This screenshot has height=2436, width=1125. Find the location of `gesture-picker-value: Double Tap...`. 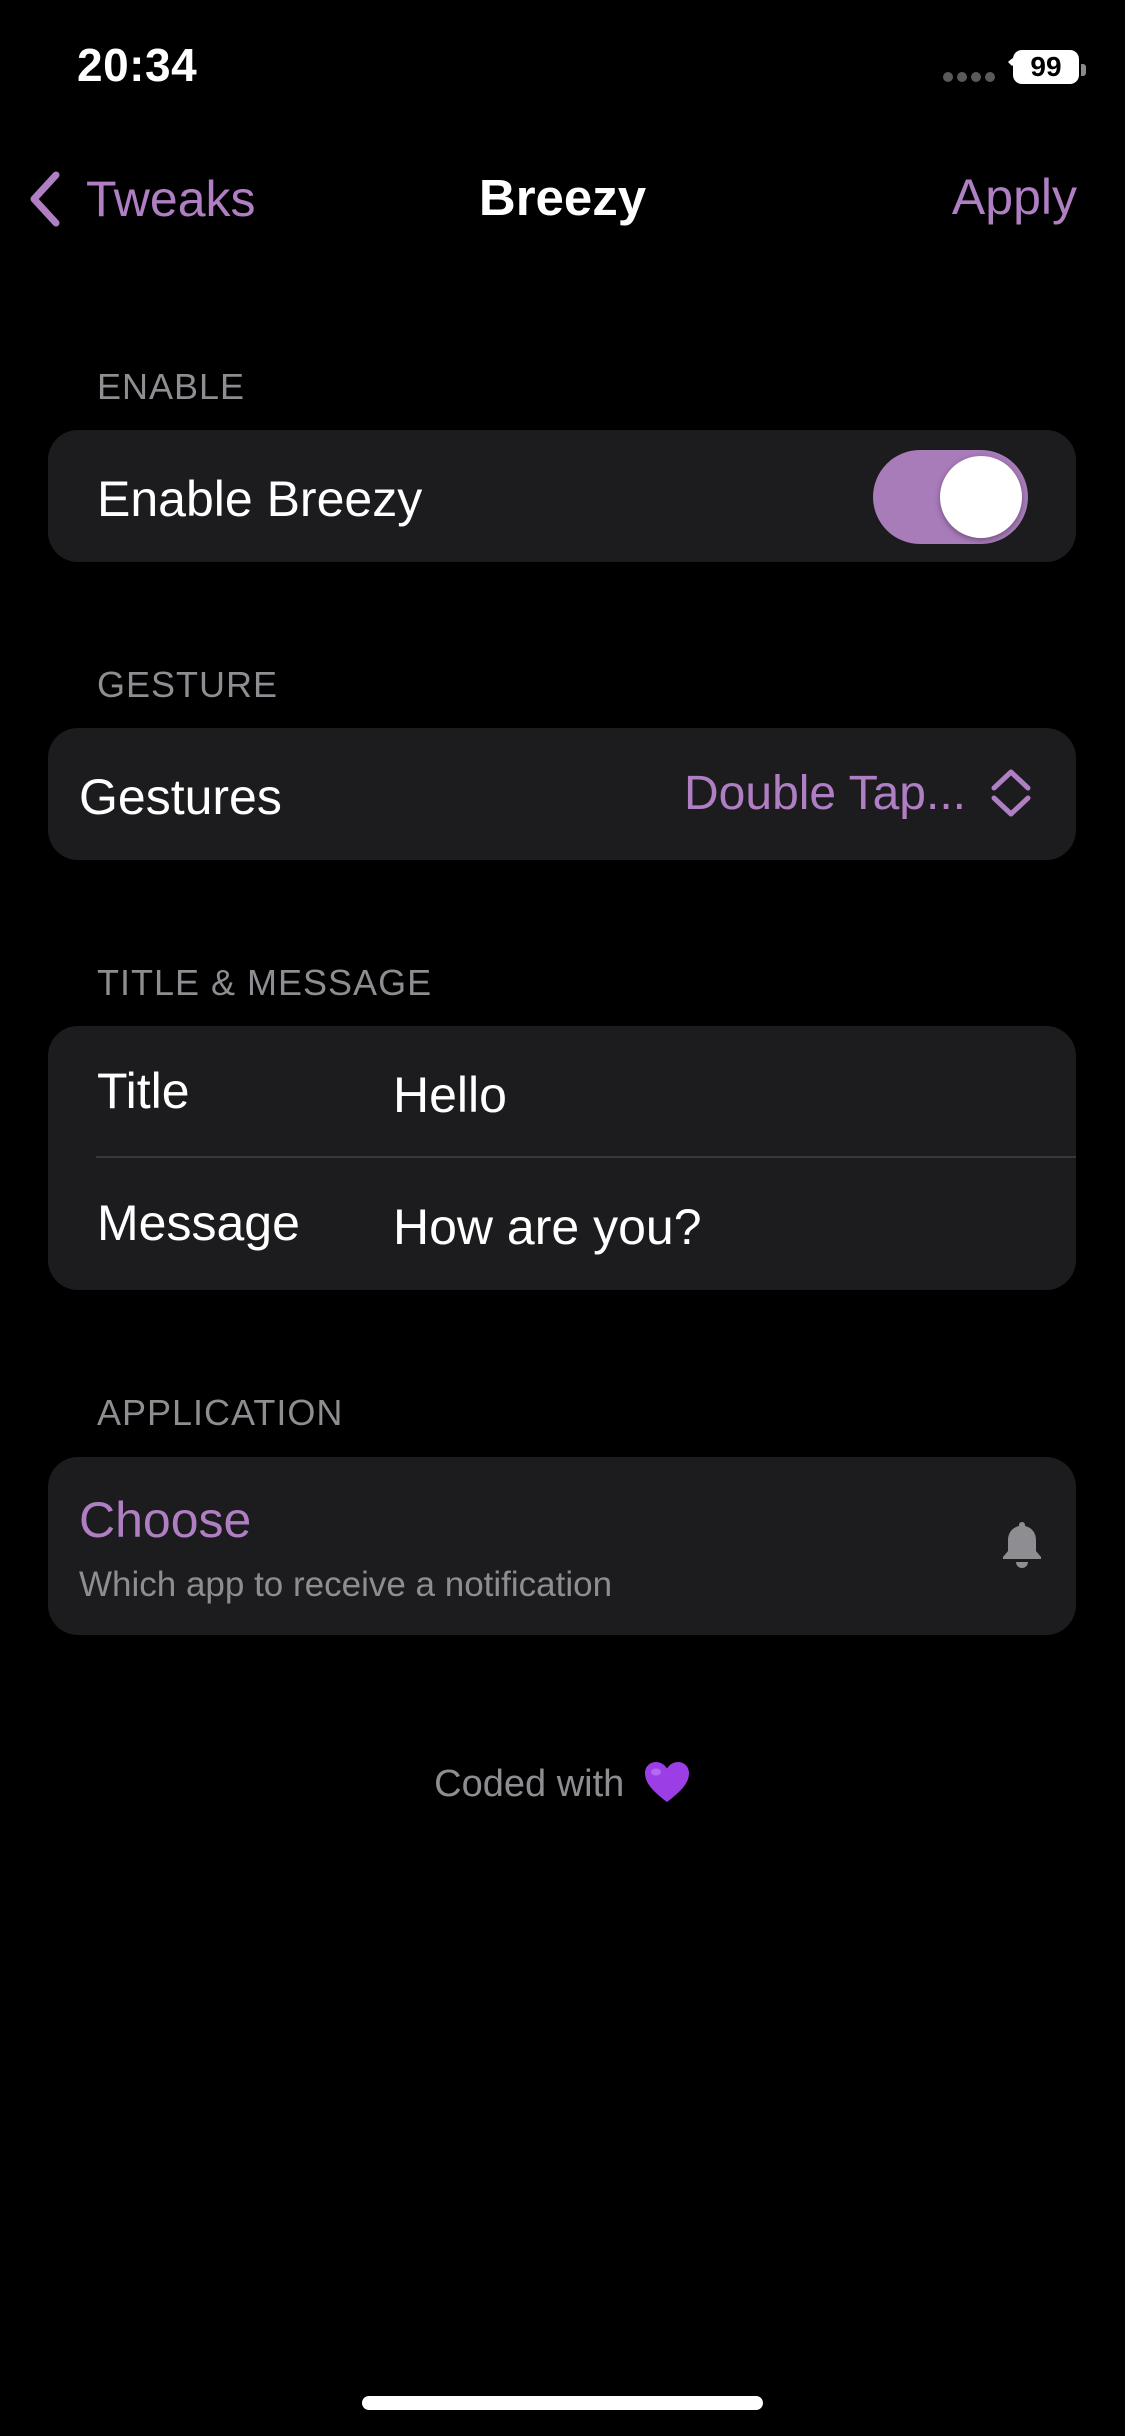

gesture-picker-value: Double Tap... is located at coordinates (825, 793).